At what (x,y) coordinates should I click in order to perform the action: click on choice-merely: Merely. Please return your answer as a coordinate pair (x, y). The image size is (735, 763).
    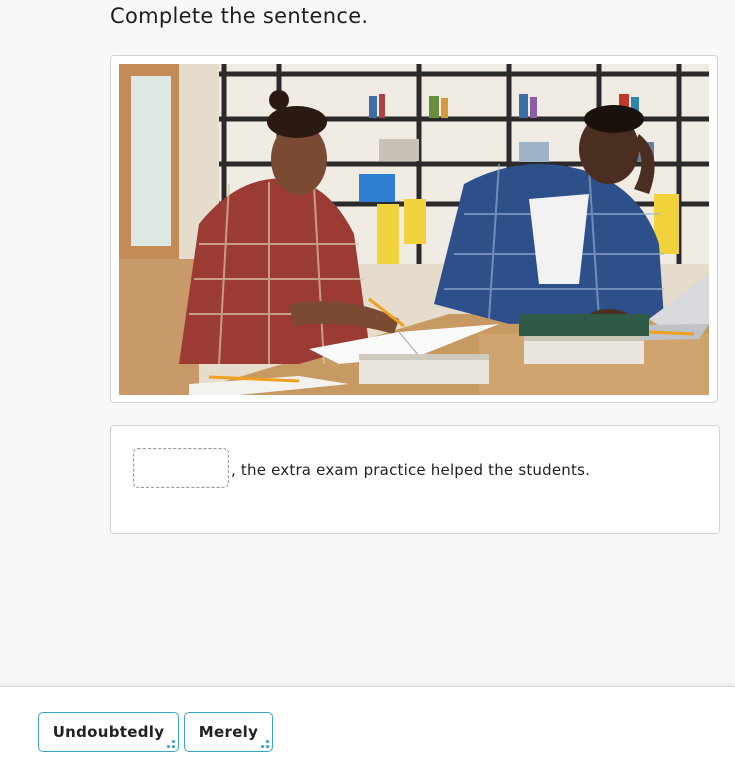
    Looking at the image, I should click on (228, 732).